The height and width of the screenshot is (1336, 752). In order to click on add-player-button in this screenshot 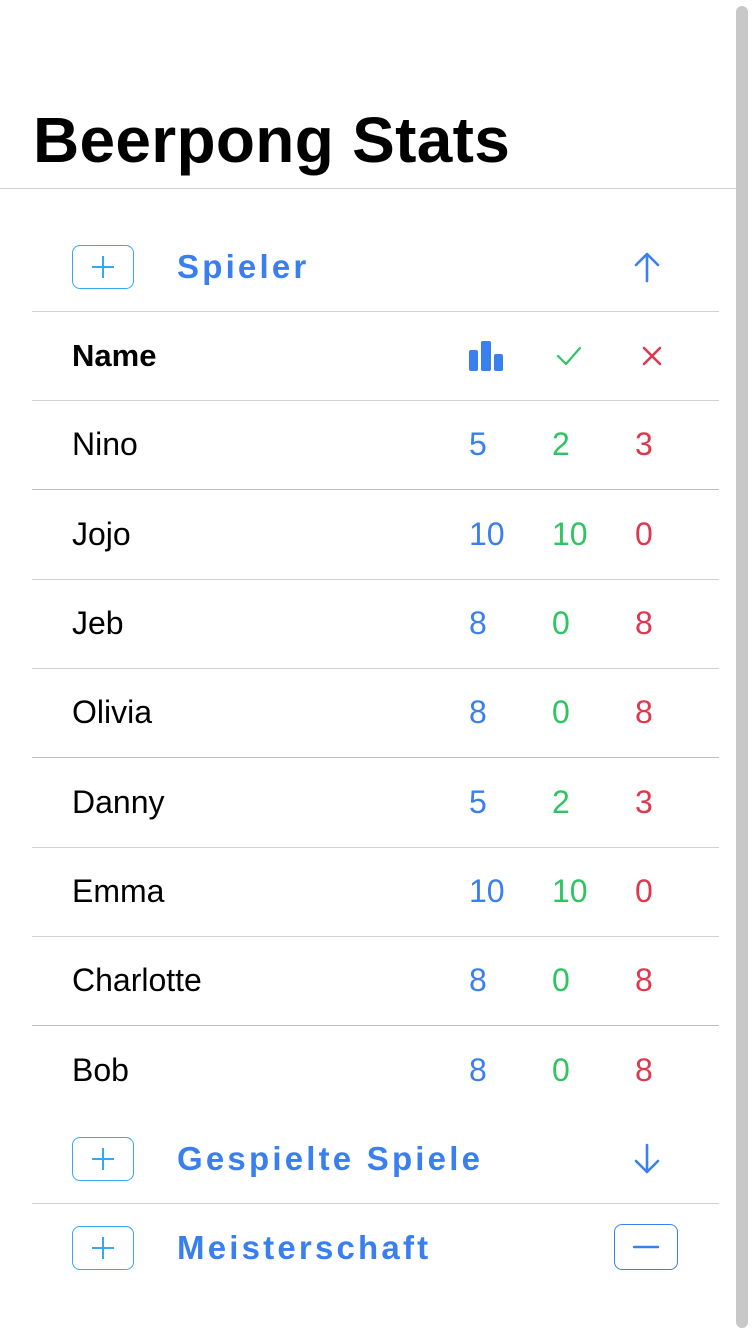, I will do `click(103, 267)`.